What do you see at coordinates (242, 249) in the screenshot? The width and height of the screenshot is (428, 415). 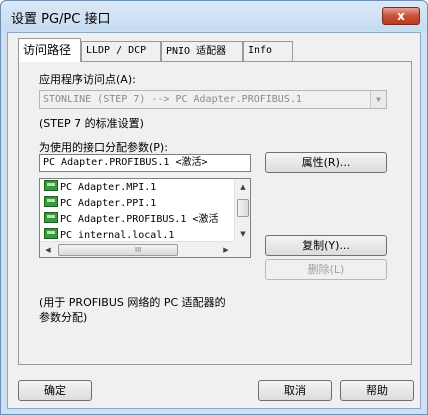 I see `scrollbar-corner` at bounding box center [242, 249].